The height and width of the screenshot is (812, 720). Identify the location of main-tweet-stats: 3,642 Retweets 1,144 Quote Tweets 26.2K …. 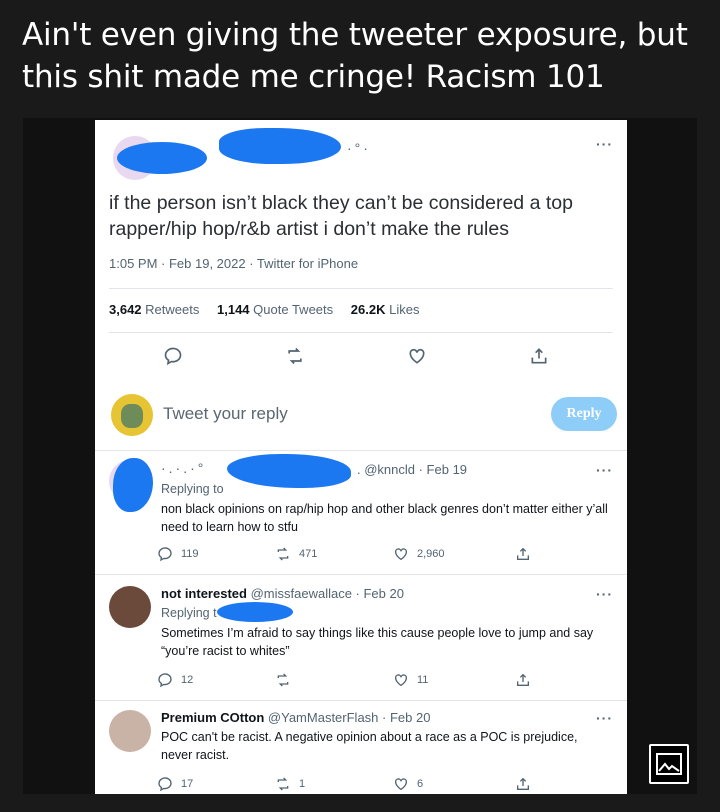
(264, 309).